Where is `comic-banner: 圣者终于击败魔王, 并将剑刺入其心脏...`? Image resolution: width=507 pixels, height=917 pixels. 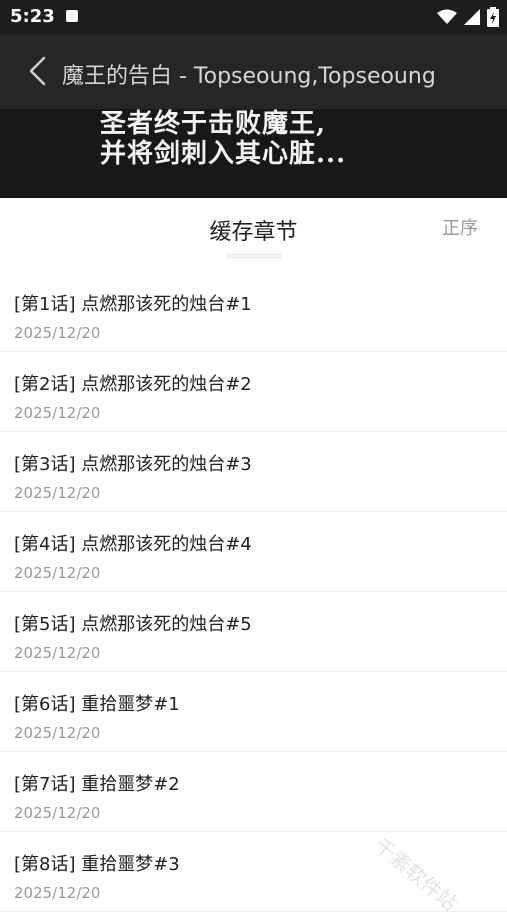 comic-banner: 圣者终于击败魔王, 并将剑刺入其心脏... is located at coordinates (253, 153).